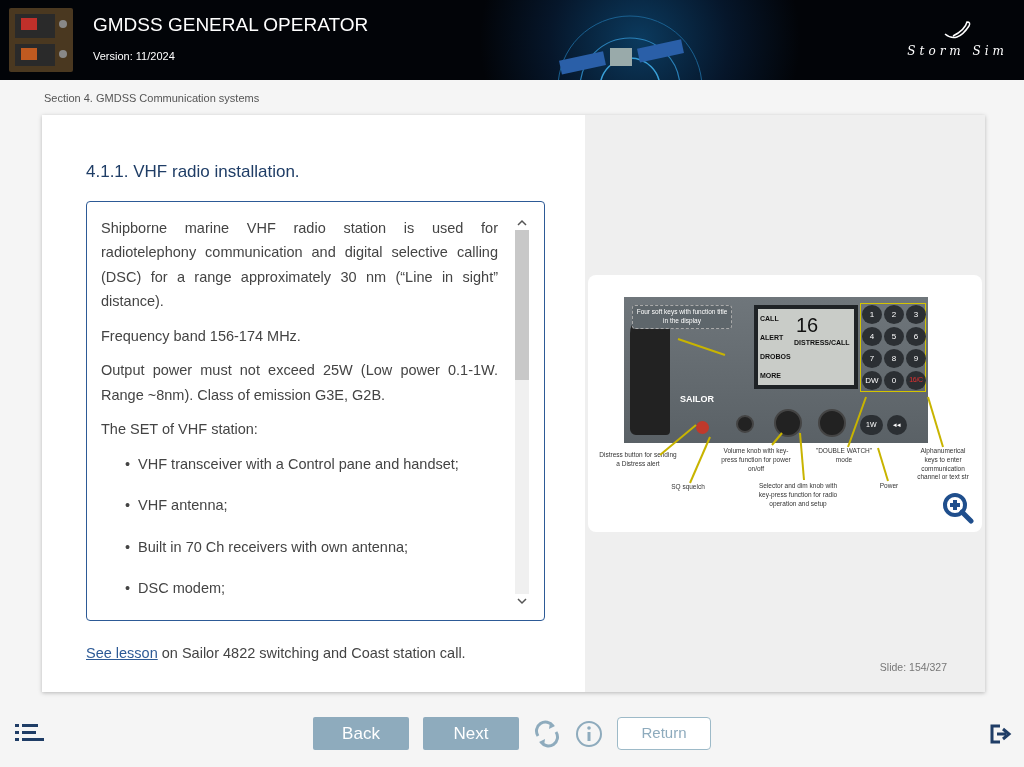  What do you see at coordinates (894, 380) in the screenshot?
I see `keypad-key: 0` at bounding box center [894, 380].